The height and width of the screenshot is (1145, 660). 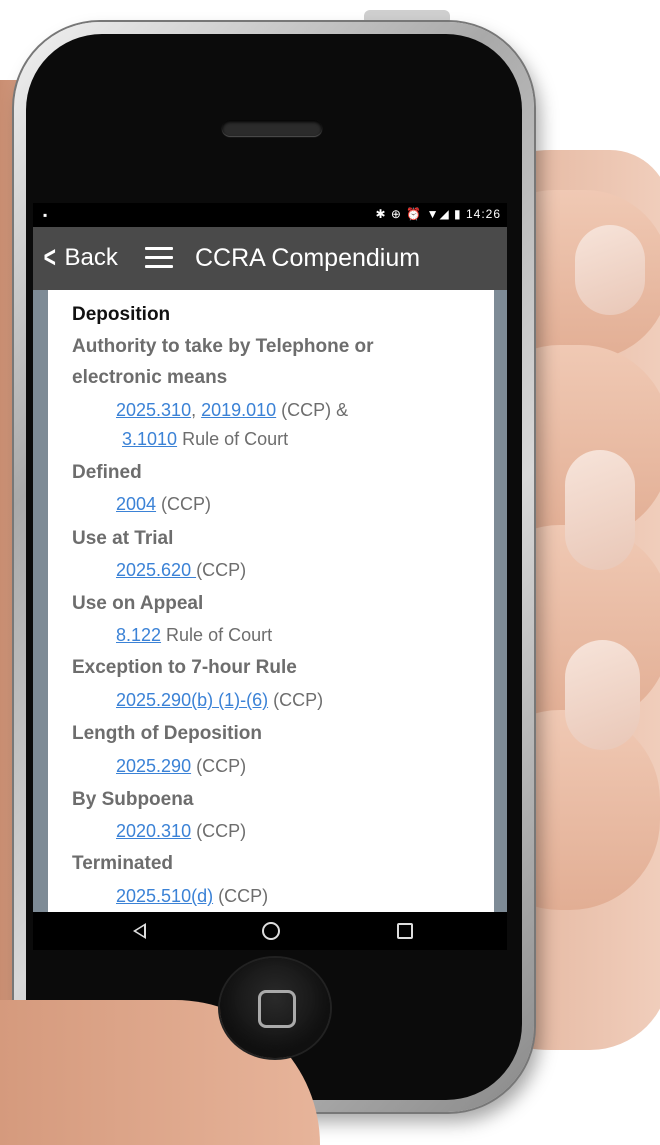 I want to click on hamburger-menu-icon, so click(x=159, y=258).